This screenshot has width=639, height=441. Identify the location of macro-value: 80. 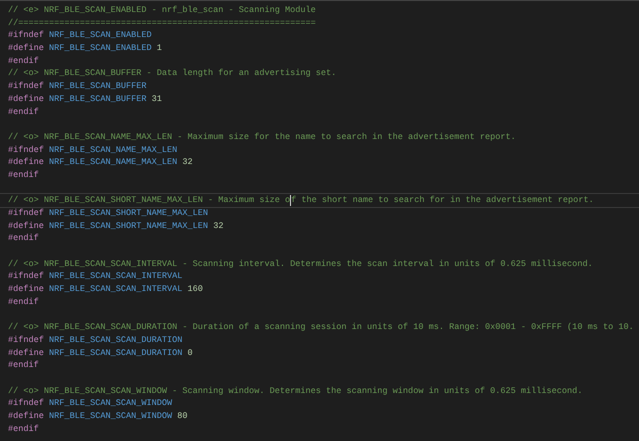
(182, 416).